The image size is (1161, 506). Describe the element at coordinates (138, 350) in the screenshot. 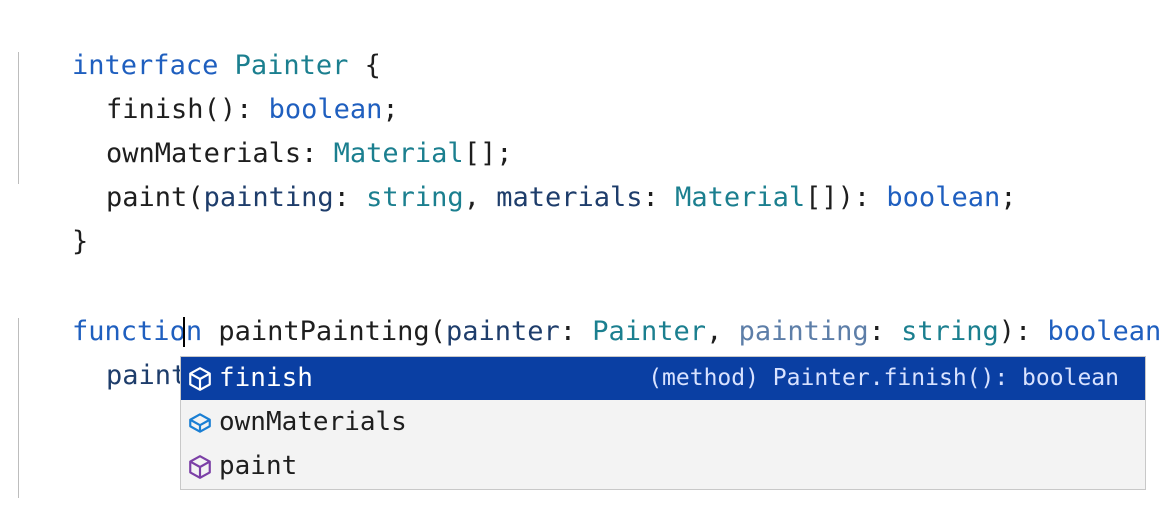

I see `code-line-8: painter.` at that location.